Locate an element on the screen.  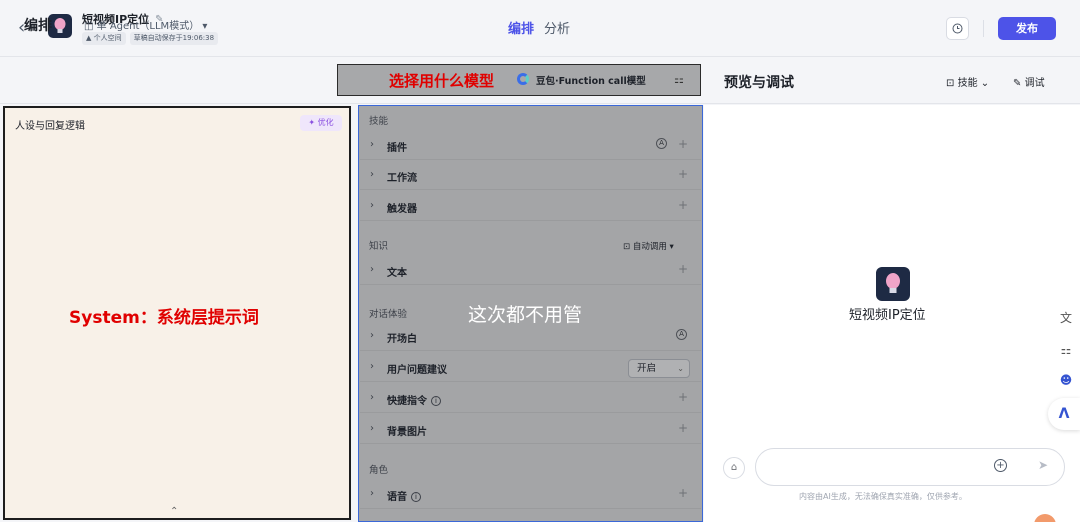
bot-meta: ▲ 个人空间 草稿自动保存于19:06:38 is located at coordinates (150, 38).